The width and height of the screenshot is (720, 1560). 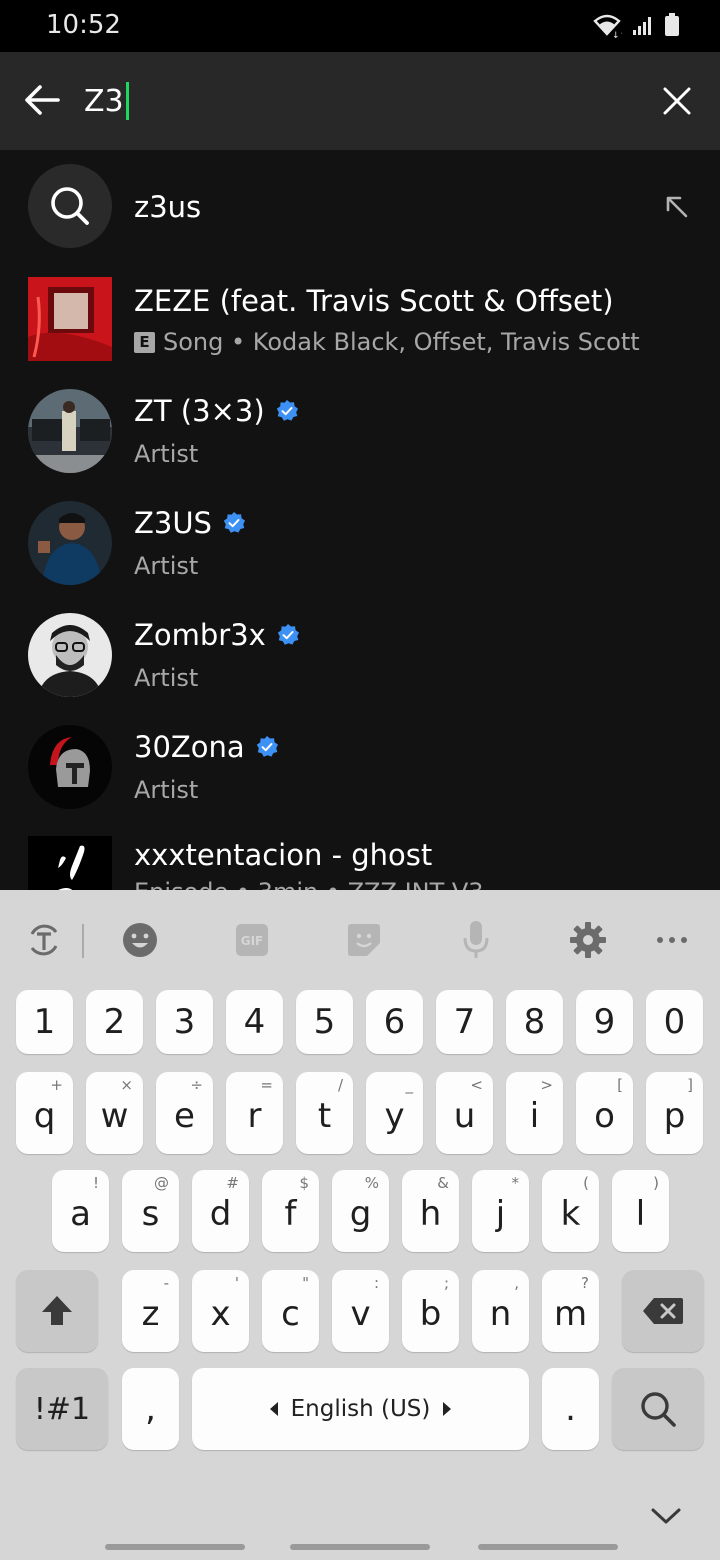 What do you see at coordinates (150, 1214) in the screenshot?
I see `key-label: s` at bounding box center [150, 1214].